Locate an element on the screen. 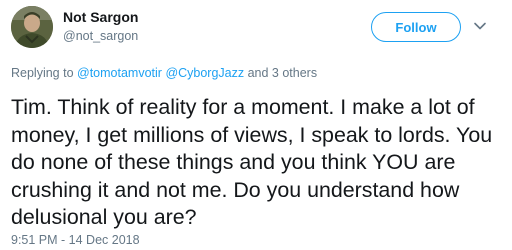 This screenshot has height=250, width=512. avatar is located at coordinates (32, 27).